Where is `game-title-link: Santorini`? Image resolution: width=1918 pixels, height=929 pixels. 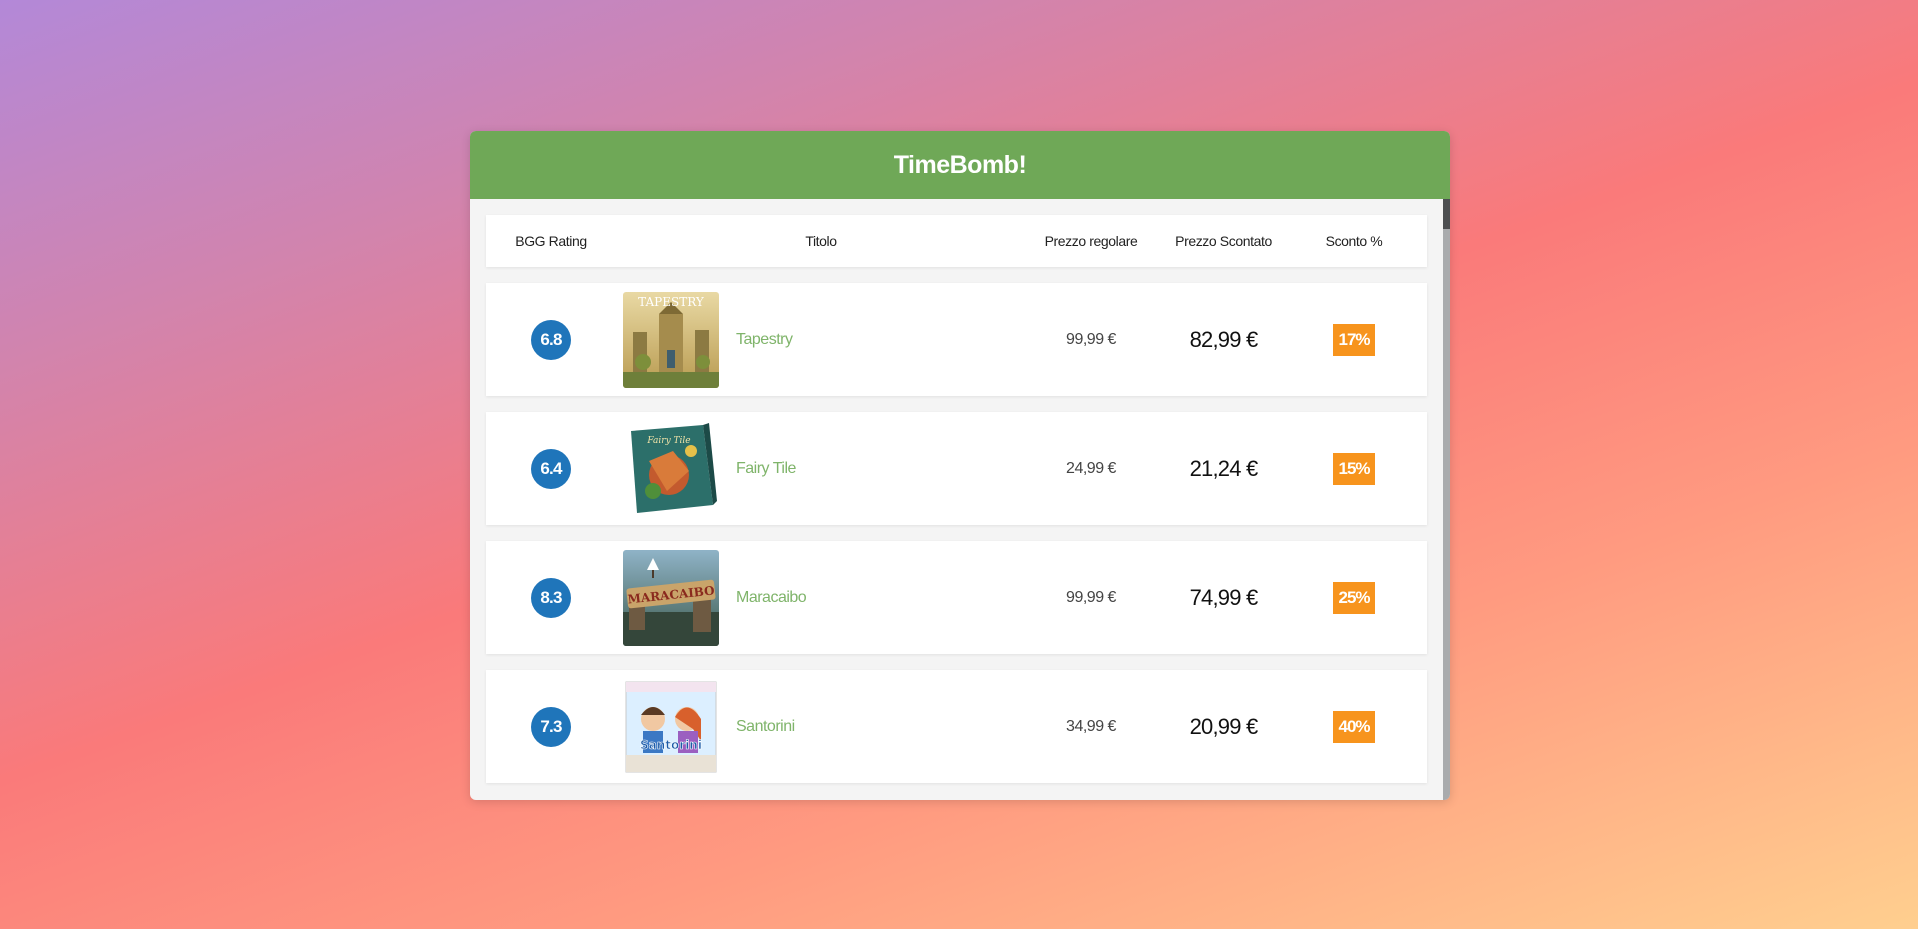 game-title-link: Santorini is located at coordinates (760, 726).